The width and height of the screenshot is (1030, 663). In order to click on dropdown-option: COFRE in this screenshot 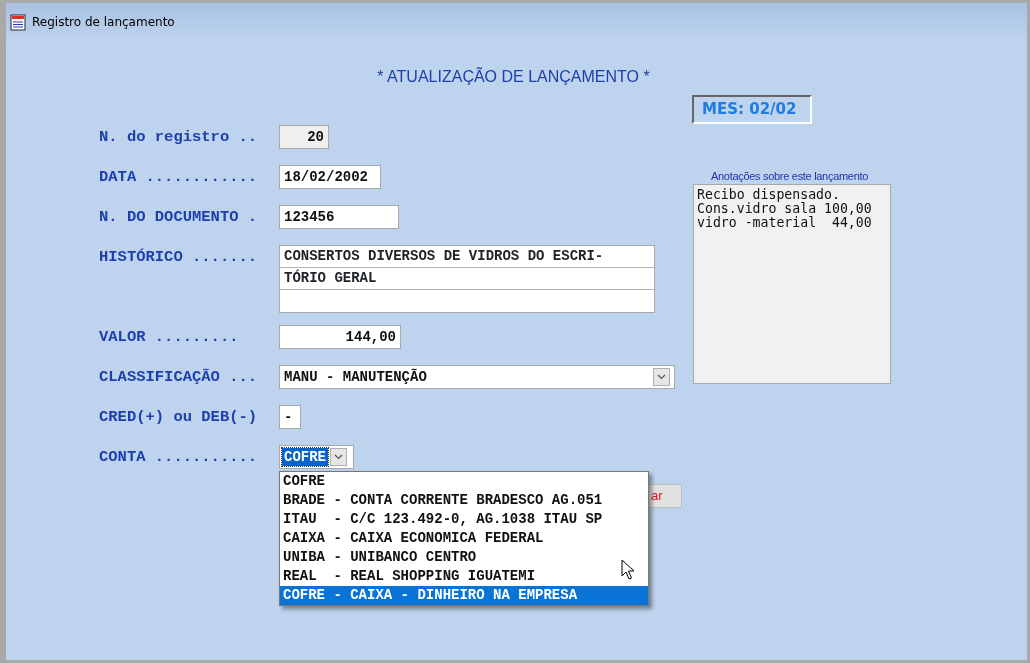, I will do `click(464, 481)`.